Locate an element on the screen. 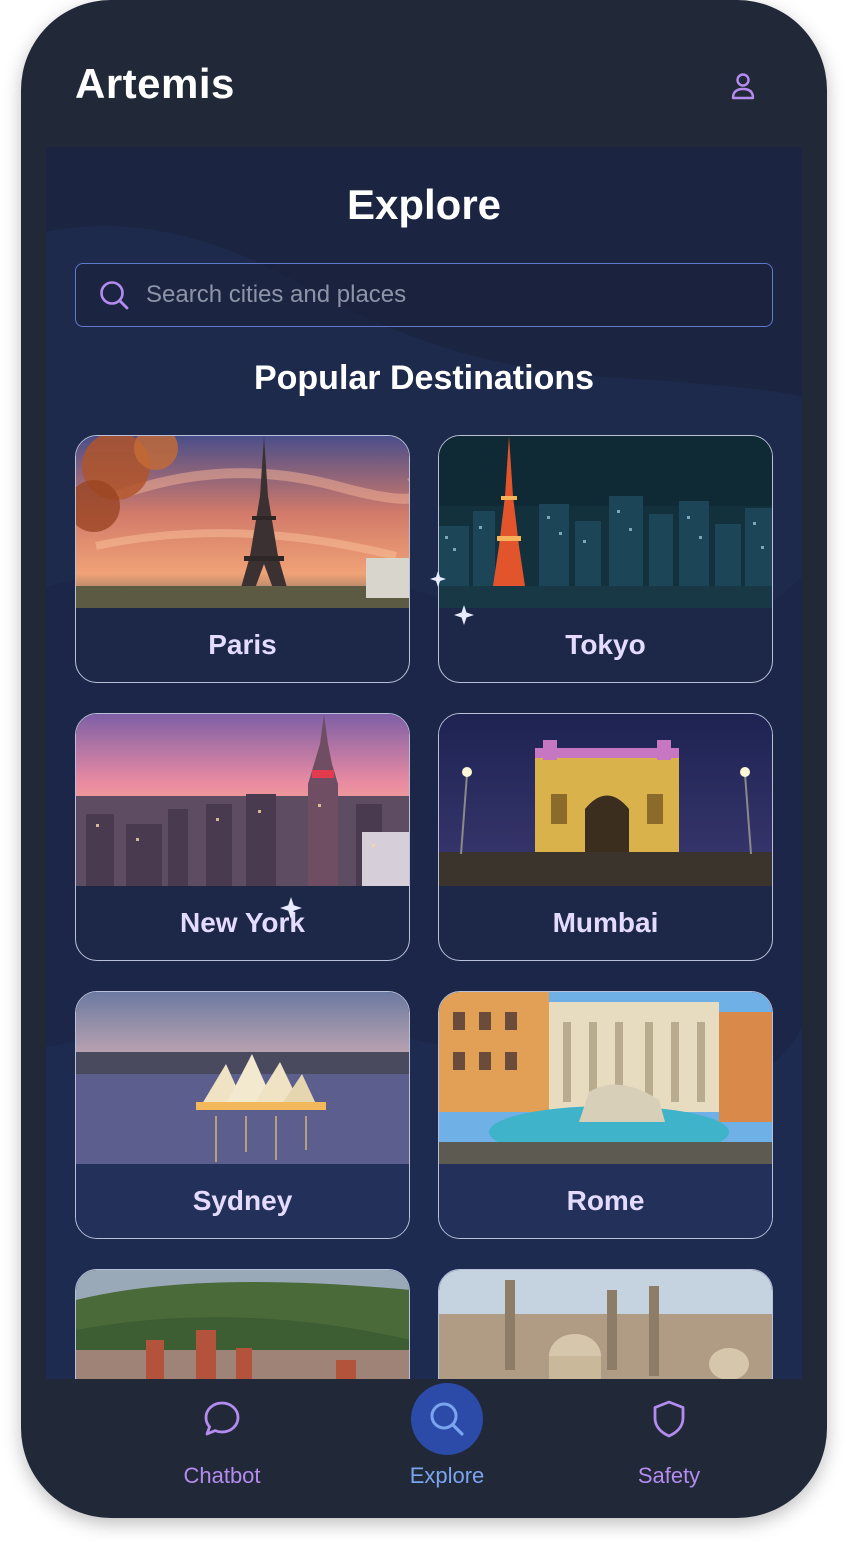  chat-bubble-icon is located at coordinates (222, 1418).